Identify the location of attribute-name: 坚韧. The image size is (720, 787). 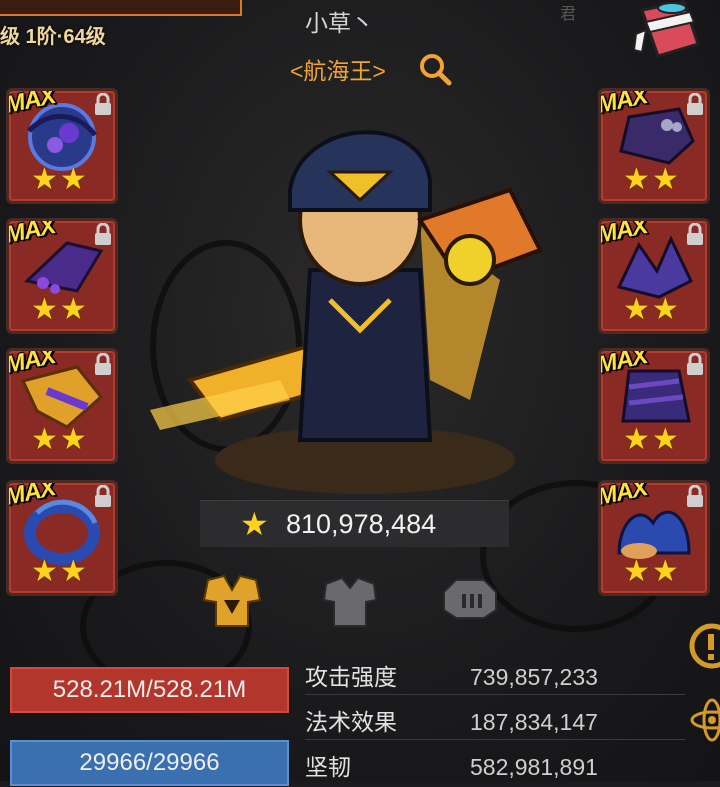
(328, 767).